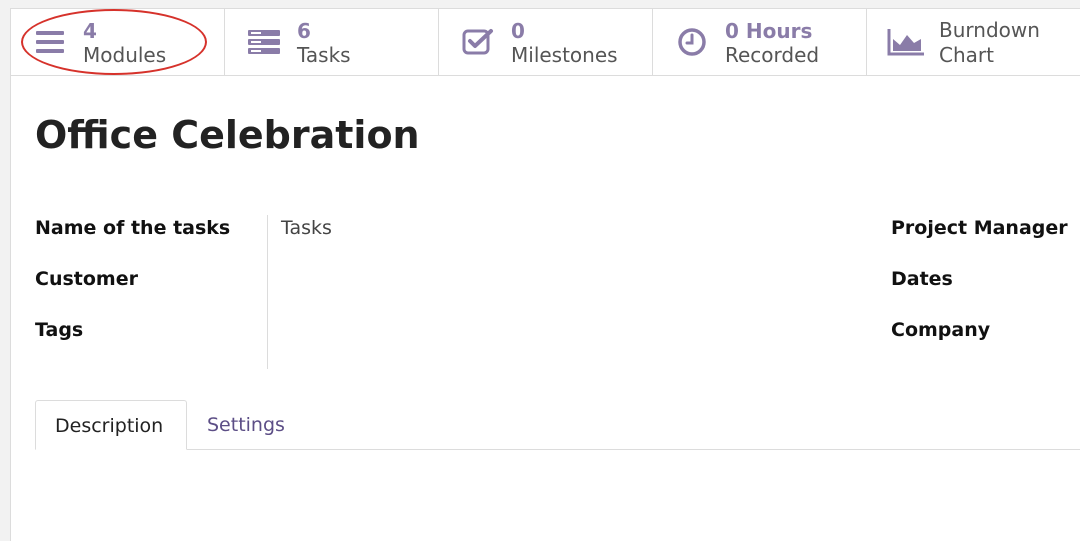 This screenshot has width=1080, height=541. I want to click on hours-recorded-button: 0 Hours Recorded, so click(760, 42).